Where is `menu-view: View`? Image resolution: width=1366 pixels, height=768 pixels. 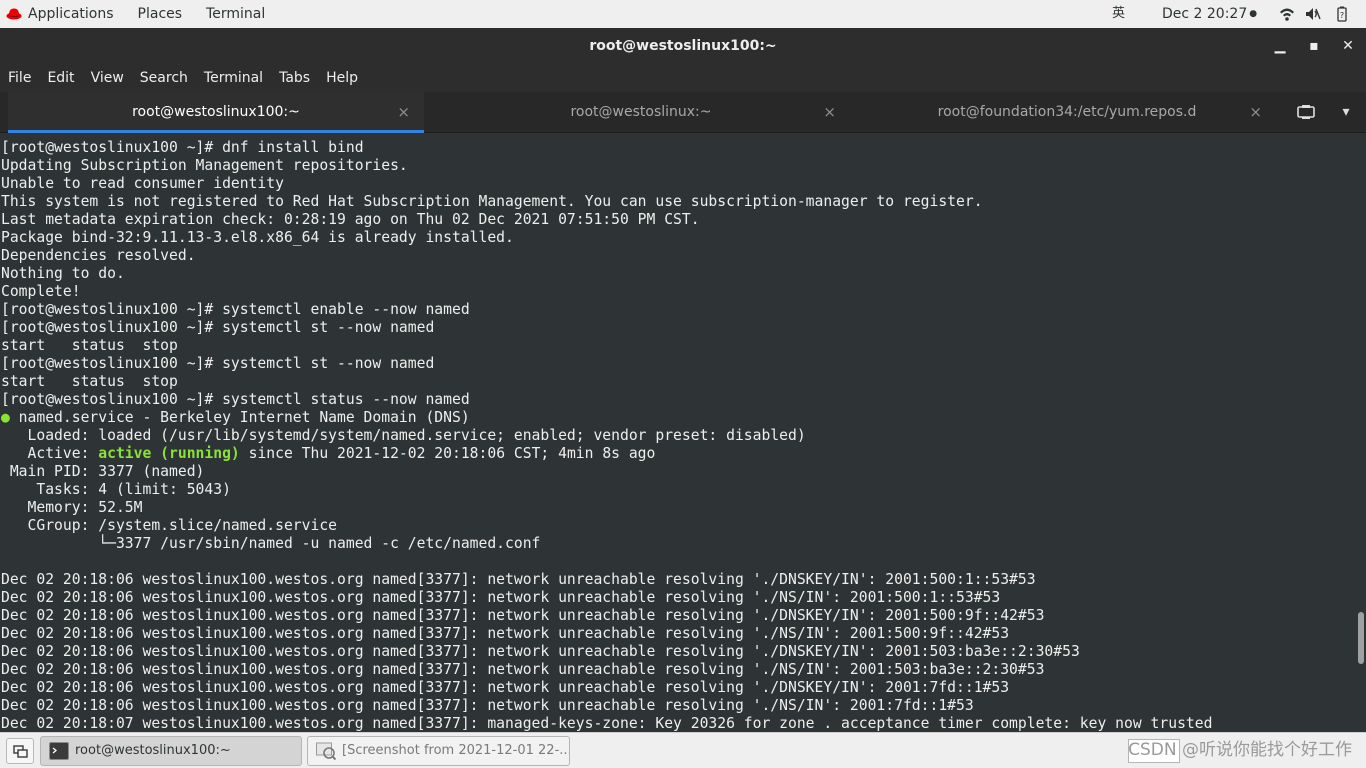
menu-view: View is located at coordinates (107, 78).